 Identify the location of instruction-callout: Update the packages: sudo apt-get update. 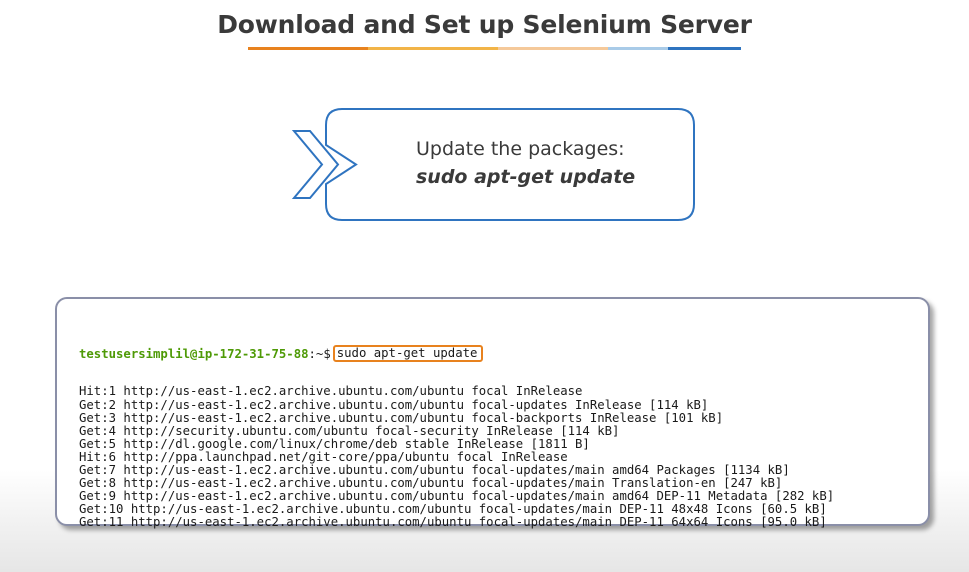
(495, 166).